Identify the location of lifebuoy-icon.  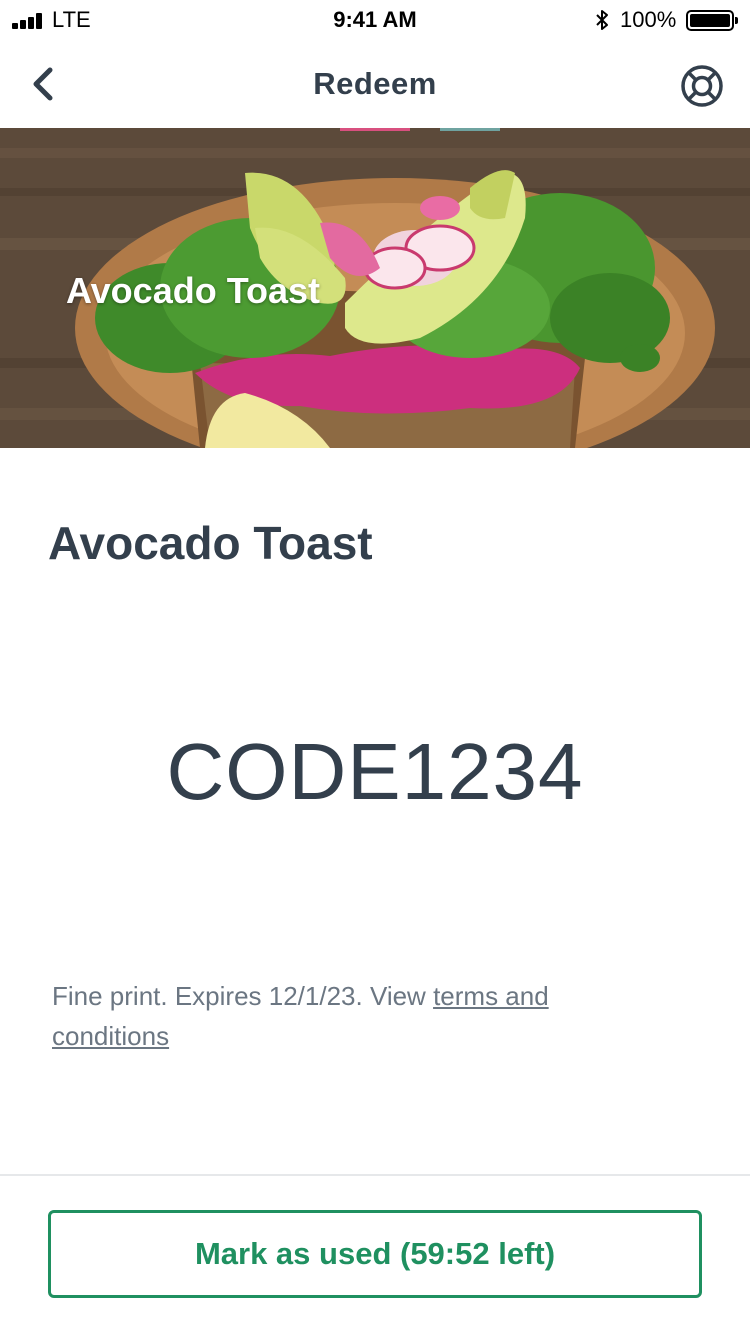
(702, 86).